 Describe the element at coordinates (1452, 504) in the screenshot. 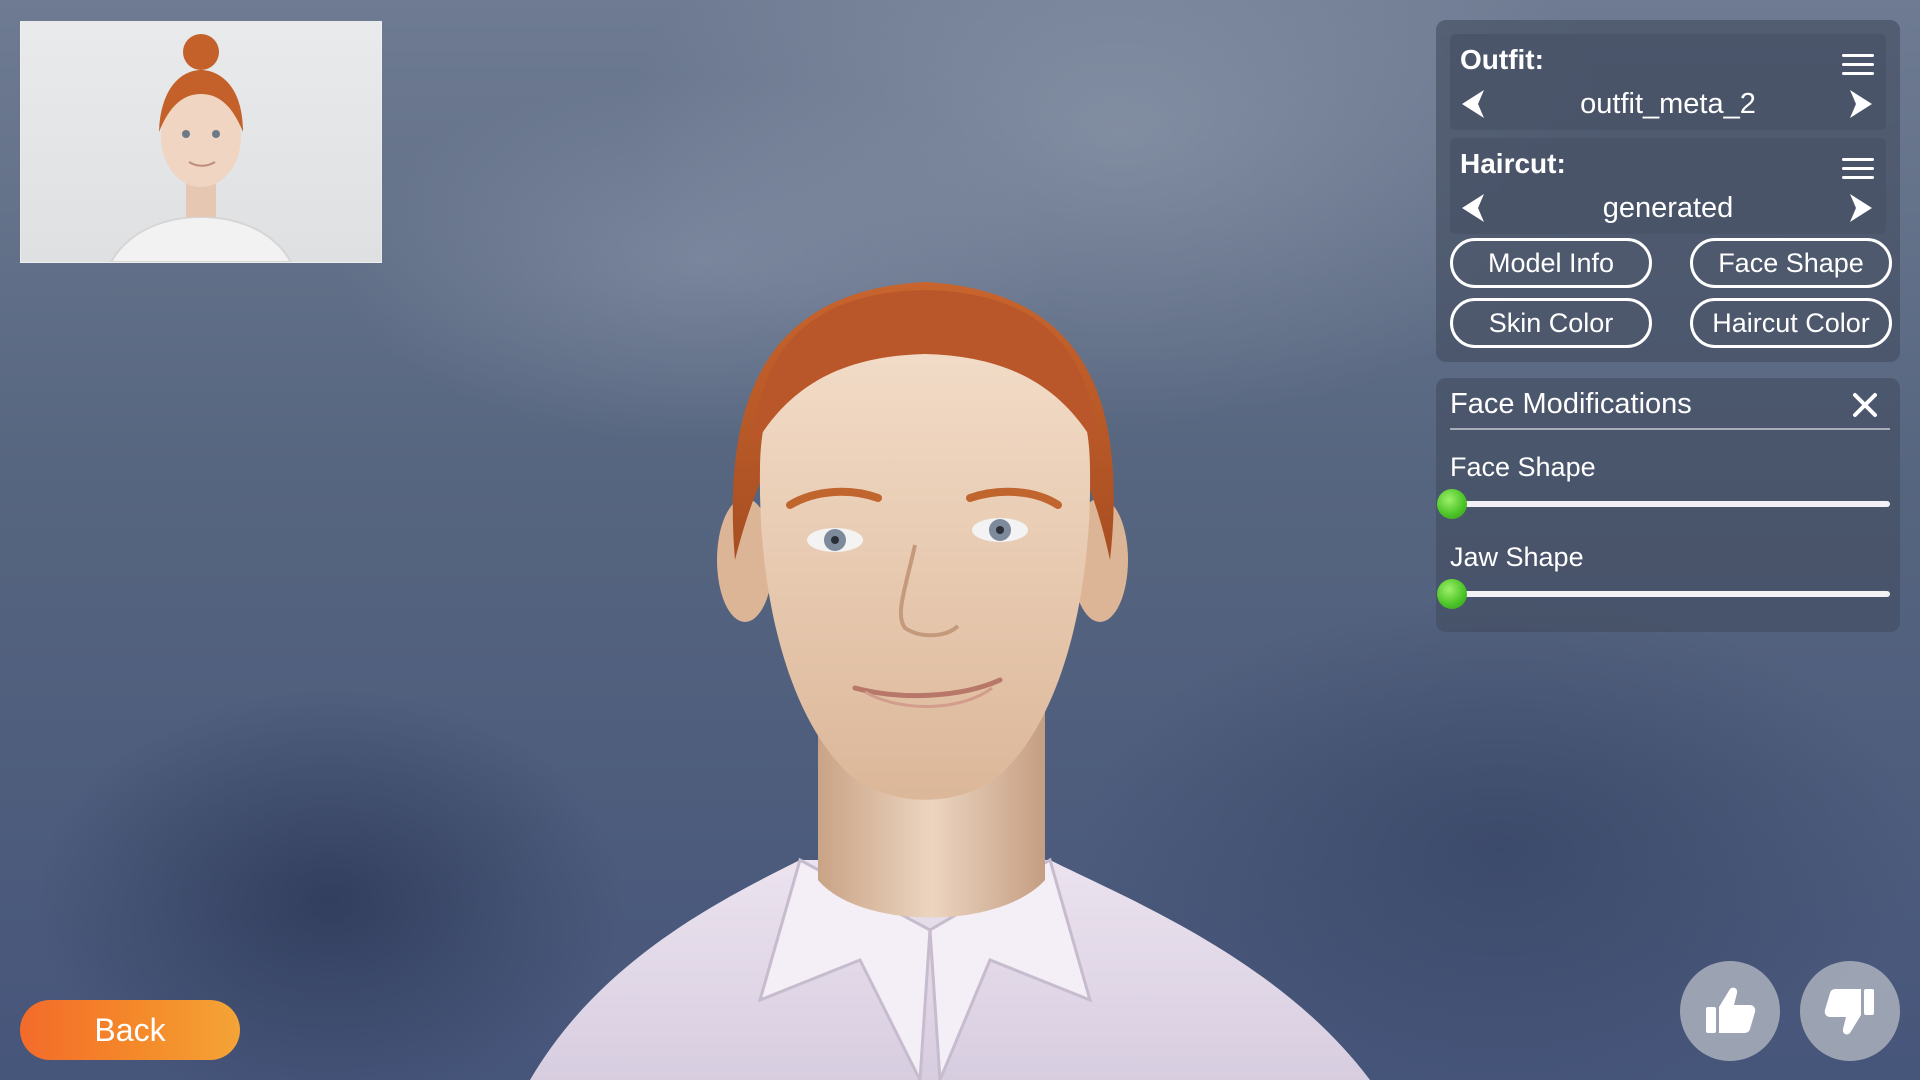

I see `face-shape-slider-knob` at that location.